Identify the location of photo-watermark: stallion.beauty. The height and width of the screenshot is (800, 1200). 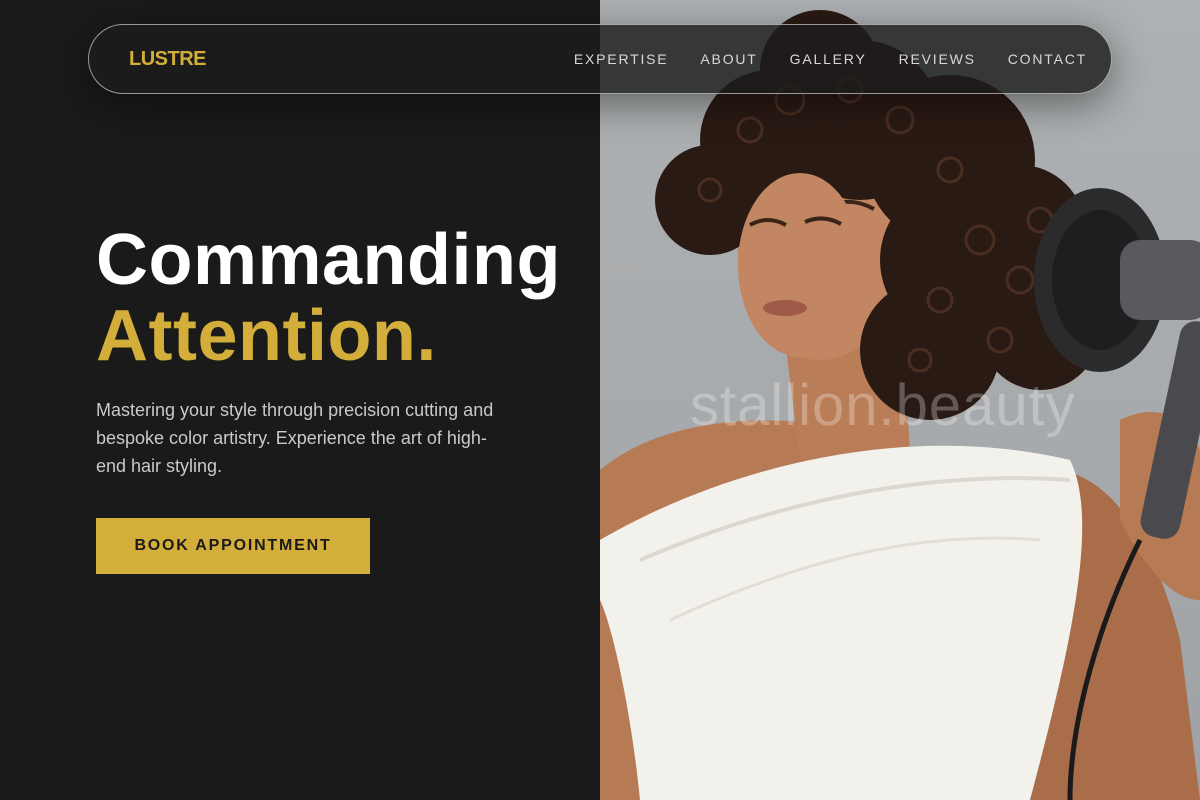
(883, 405).